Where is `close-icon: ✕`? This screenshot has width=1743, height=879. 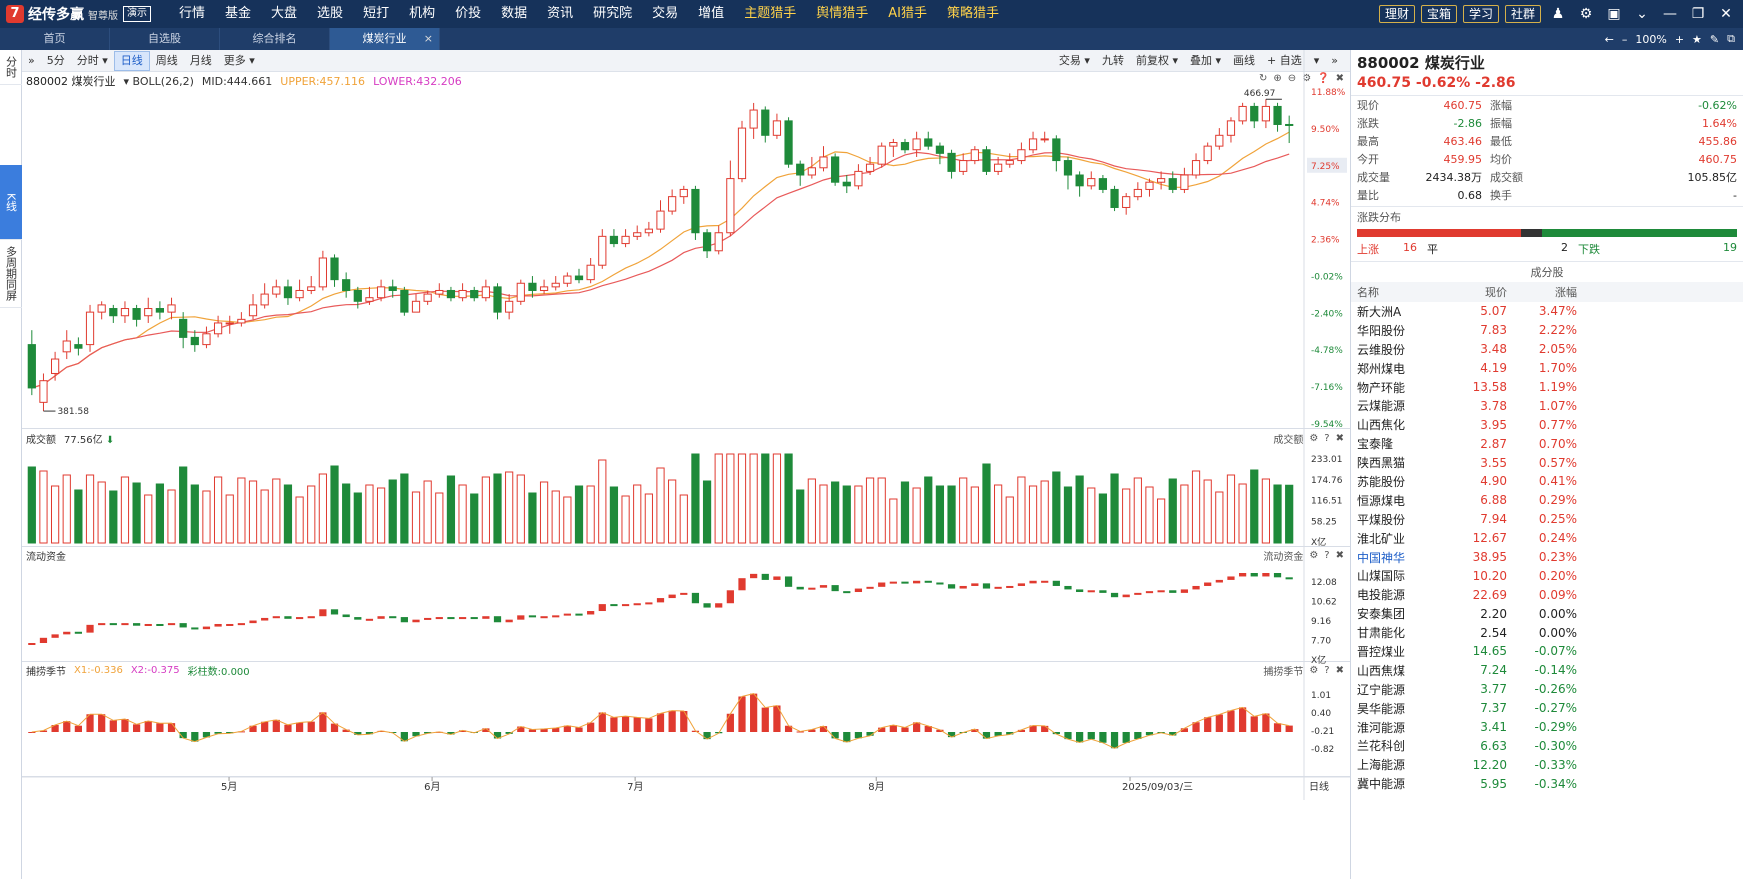
close-icon: ✕ is located at coordinates (1726, 14).